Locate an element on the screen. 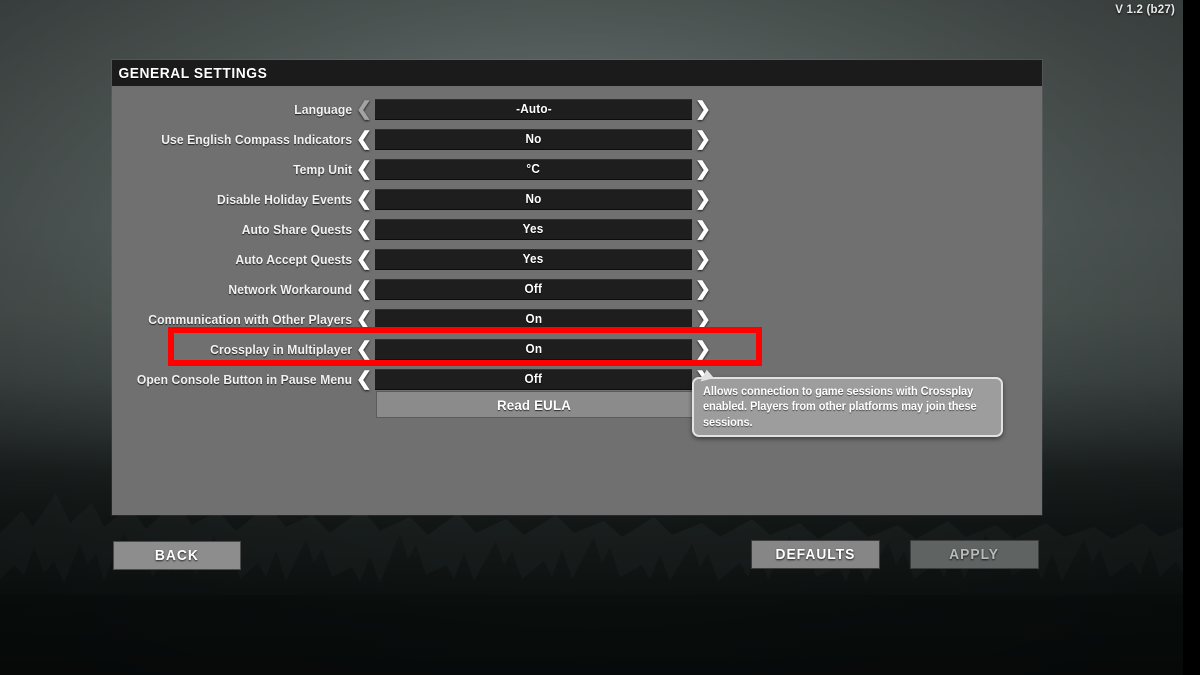  apply-button: APPLY is located at coordinates (974, 554).